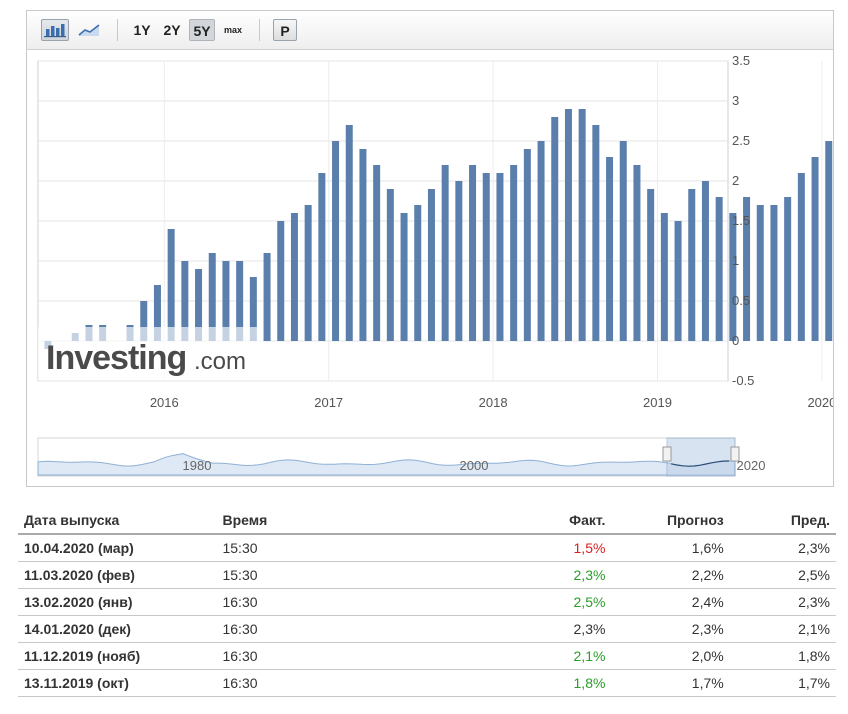 The width and height of the screenshot is (848, 714). Describe the element at coordinates (116, 358) in the screenshot. I see `logo-brand-text: Investing` at that location.